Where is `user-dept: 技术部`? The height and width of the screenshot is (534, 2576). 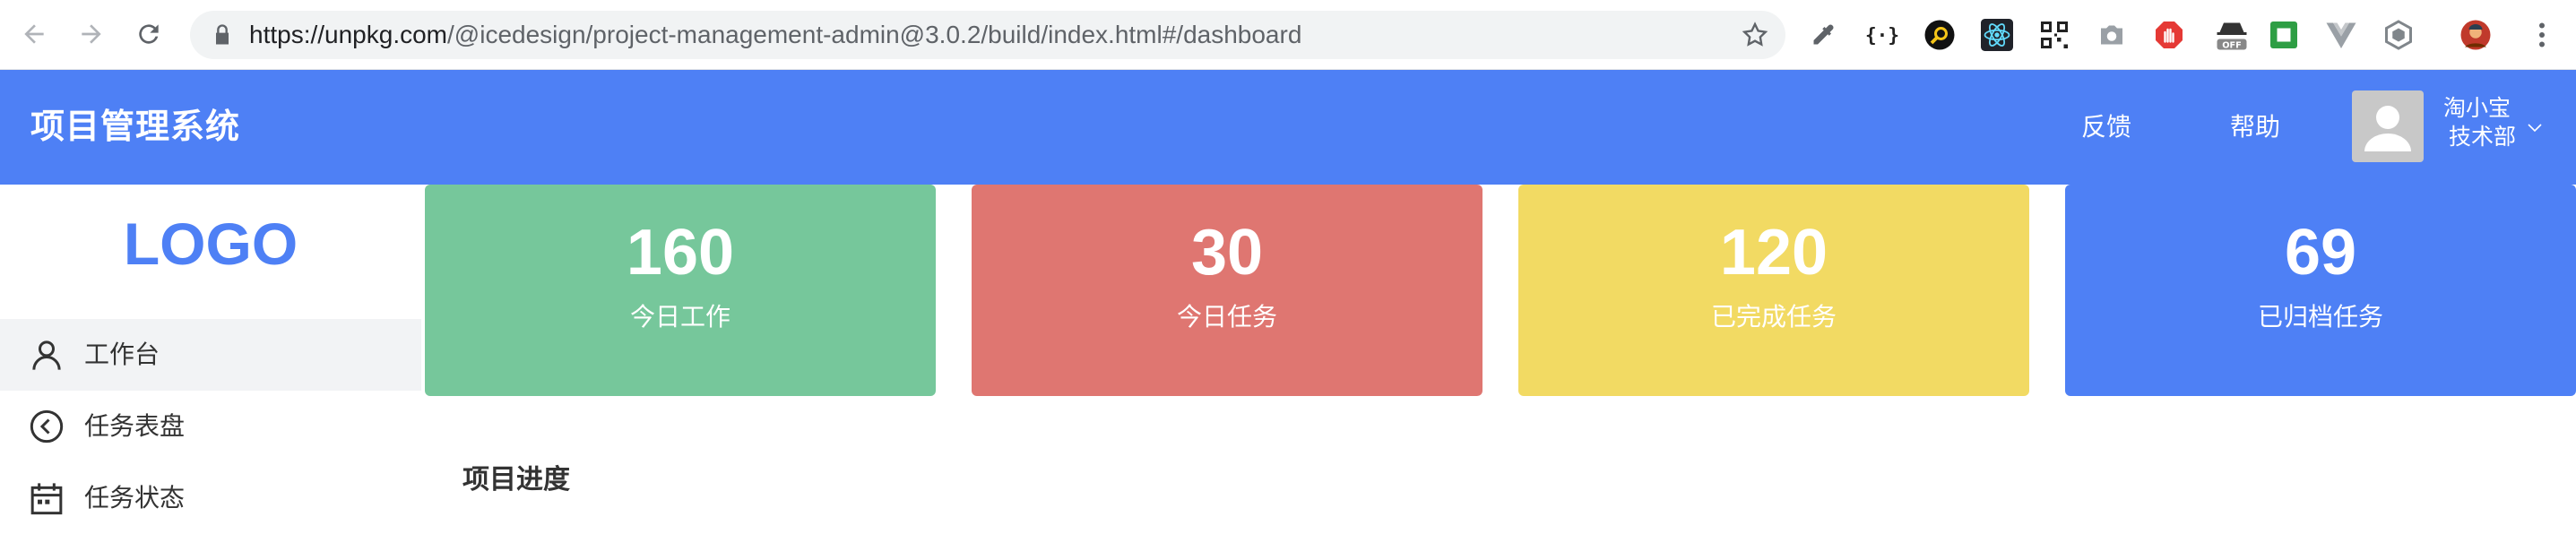
user-dept: 技术部 is located at coordinates (2483, 137).